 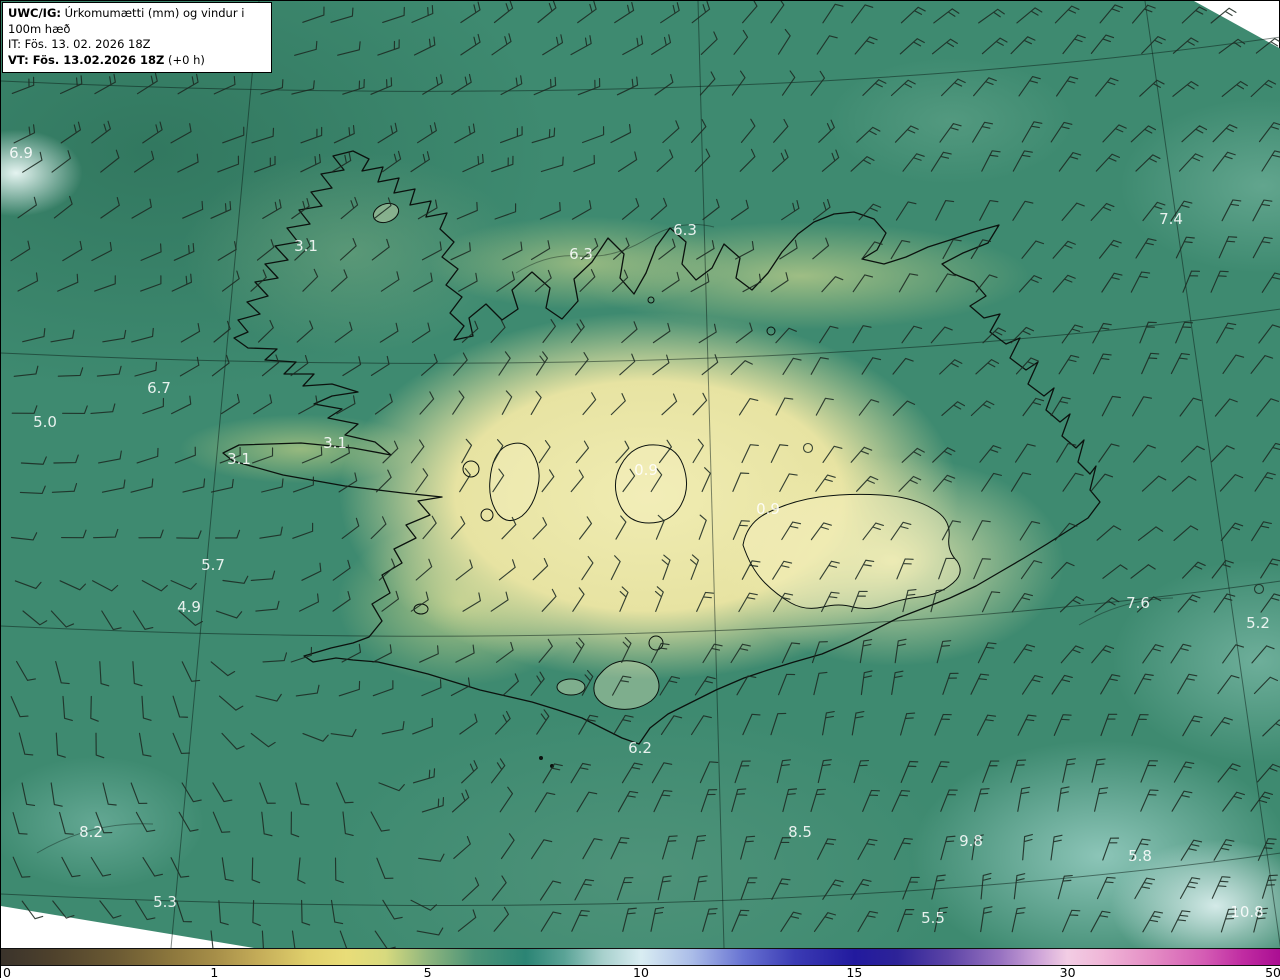 I want to click on contour-label: 6.2, so click(x=640, y=748).